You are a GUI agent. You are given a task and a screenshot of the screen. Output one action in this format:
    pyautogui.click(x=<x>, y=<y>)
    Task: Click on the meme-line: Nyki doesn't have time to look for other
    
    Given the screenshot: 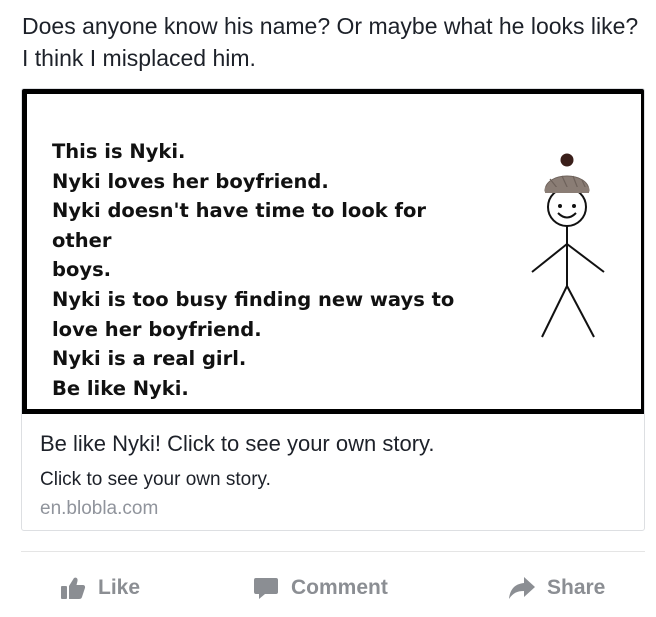 What is the action you would take?
    pyautogui.click(x=239, y=225)
    